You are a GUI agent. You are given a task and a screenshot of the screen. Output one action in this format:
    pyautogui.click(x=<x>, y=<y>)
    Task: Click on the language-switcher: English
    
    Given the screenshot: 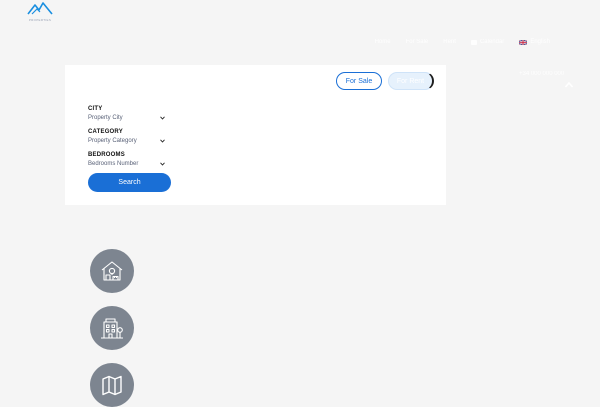 What is the action you would take?
    pyautogui.click(x=534, y=42)
    